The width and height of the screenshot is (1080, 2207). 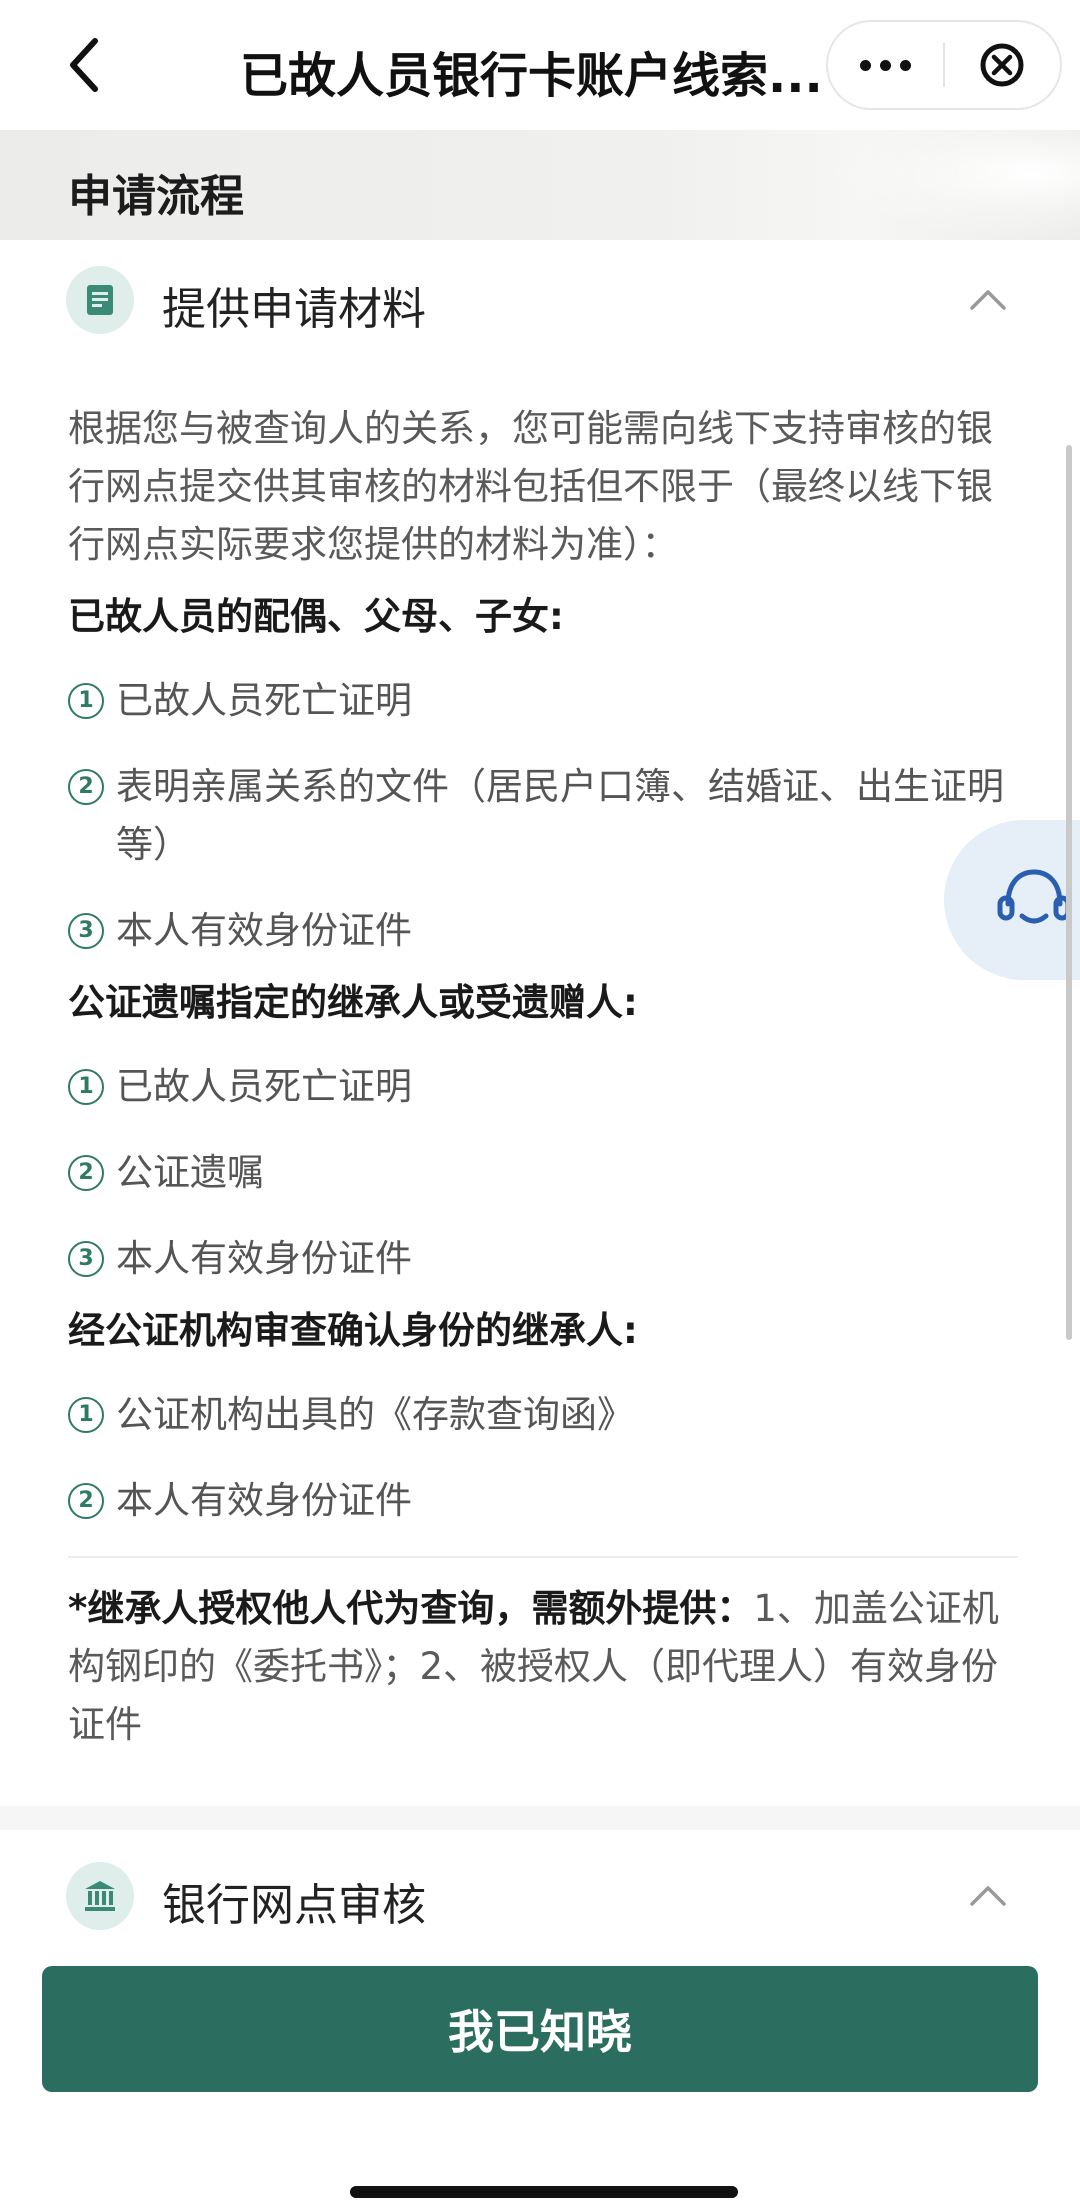 What do you see at coordinates (540, 1818) in the screenshot?
I see `section-gap` at bounding box center [540, 1818].